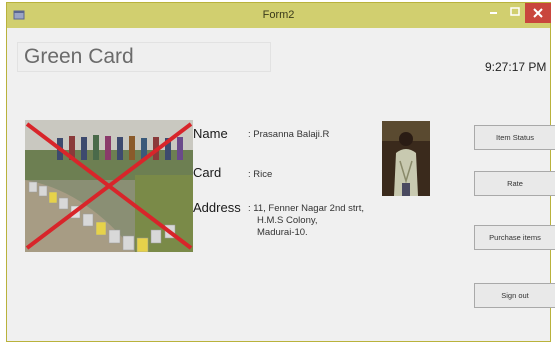 This screenshot has height=349, width=555. I want to click on minimize-button, so click(494, 13).